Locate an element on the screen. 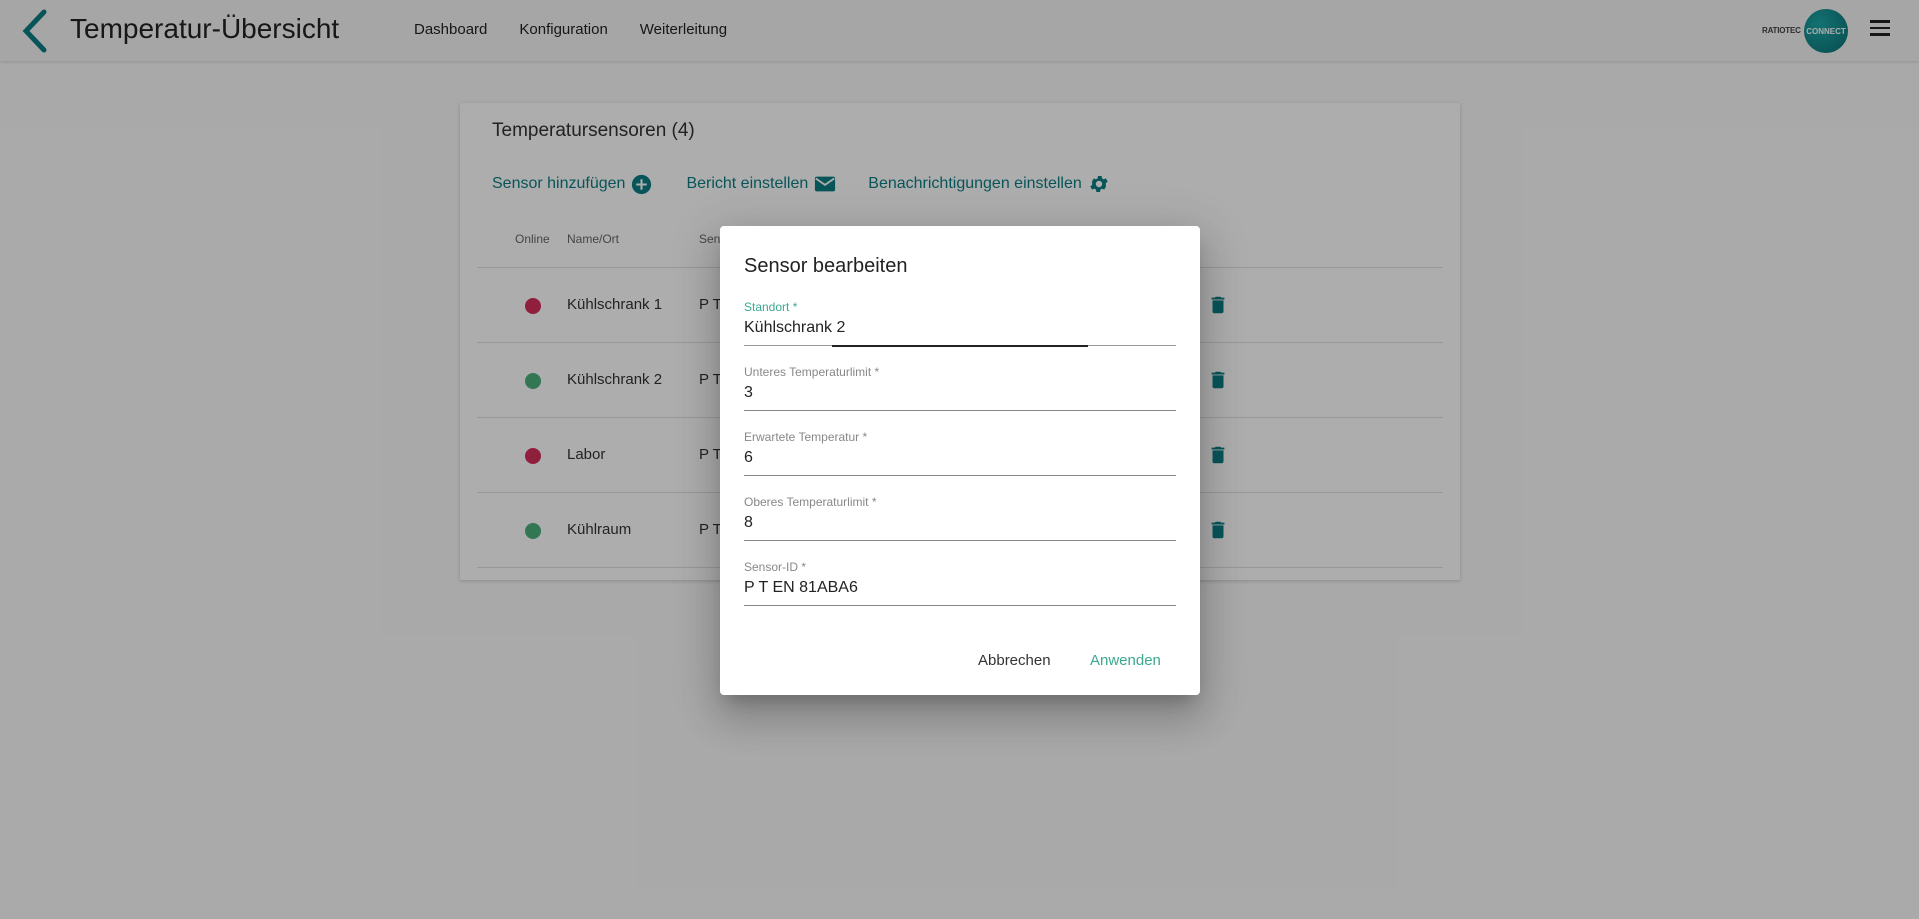 The height and width of the screenshot is (919, 1919). location-field: Standort * is located at coordinates (960, 324).